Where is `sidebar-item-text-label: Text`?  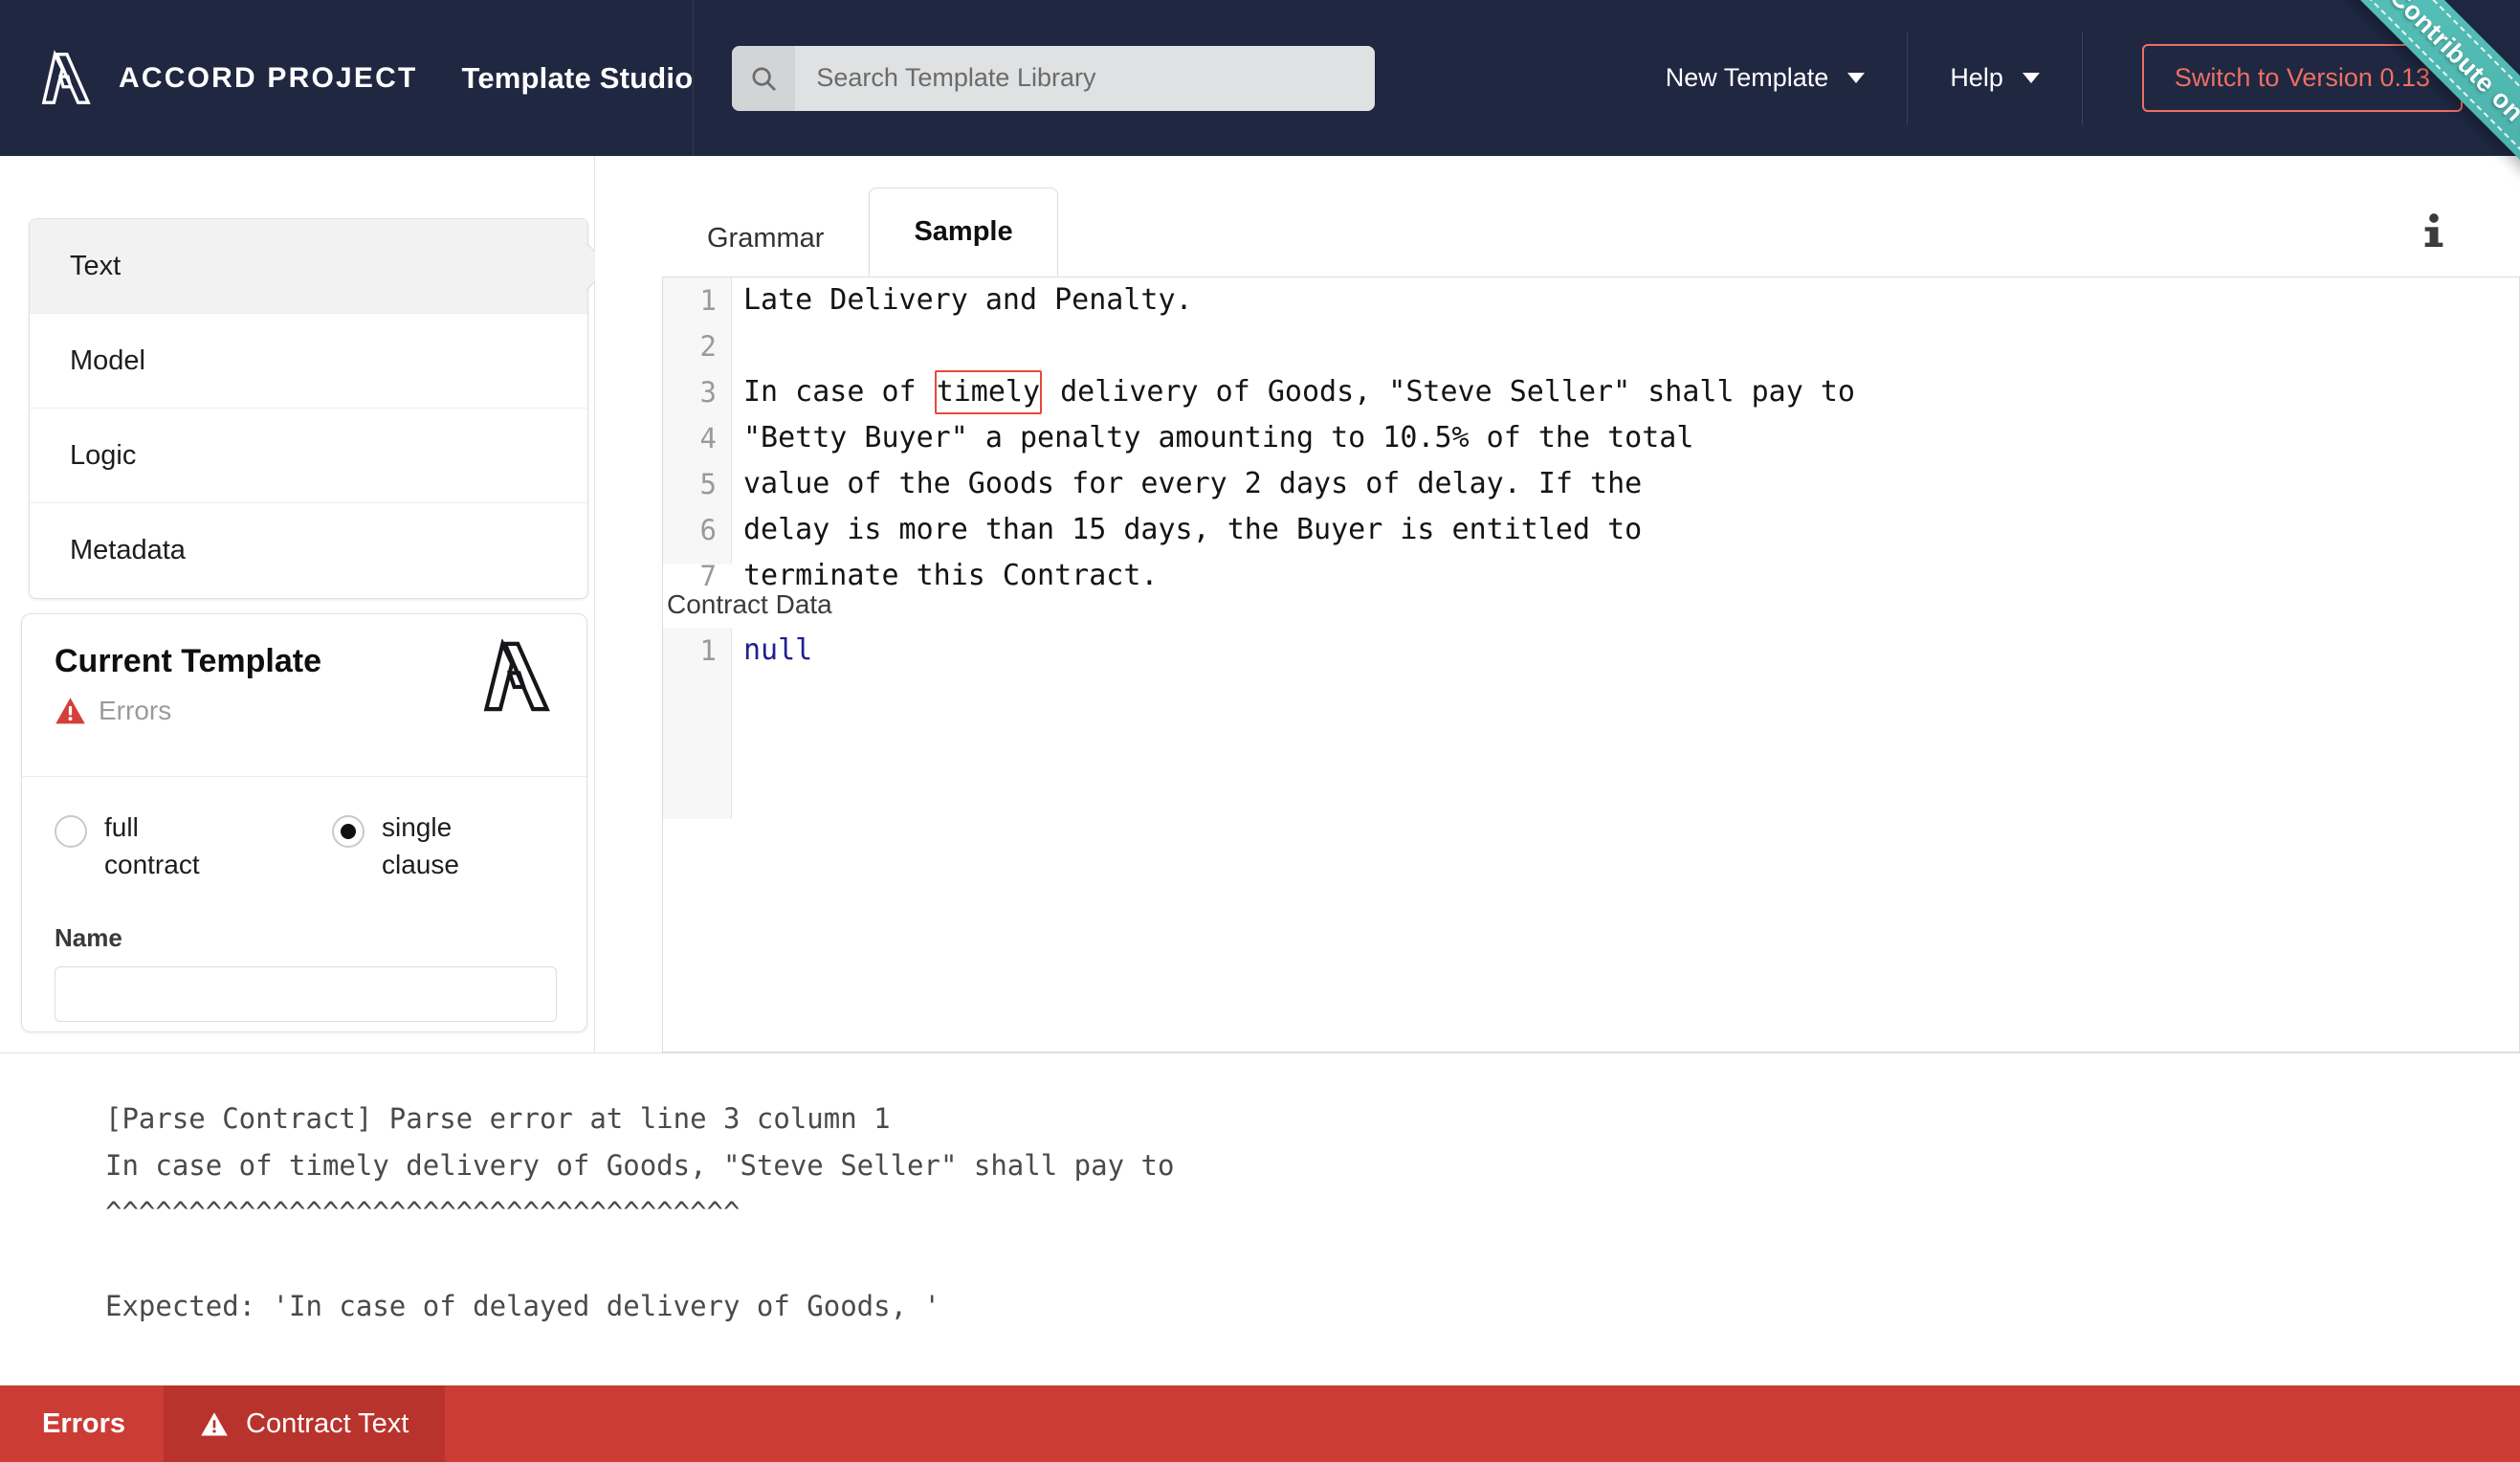 sidebar-item-text-label: Text is located at coordinates (96, 265).